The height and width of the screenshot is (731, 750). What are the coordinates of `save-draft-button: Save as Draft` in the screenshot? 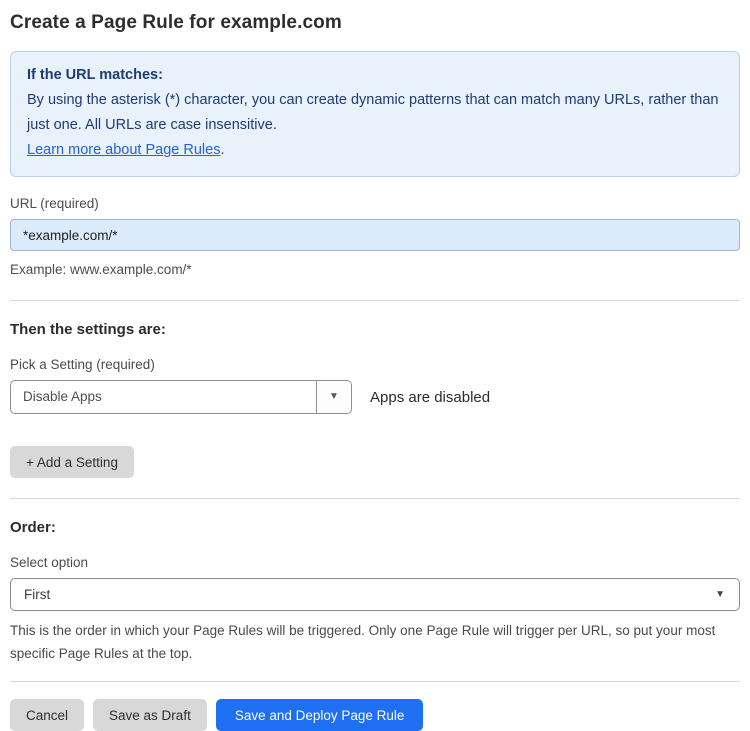 It's located at (150, 715).